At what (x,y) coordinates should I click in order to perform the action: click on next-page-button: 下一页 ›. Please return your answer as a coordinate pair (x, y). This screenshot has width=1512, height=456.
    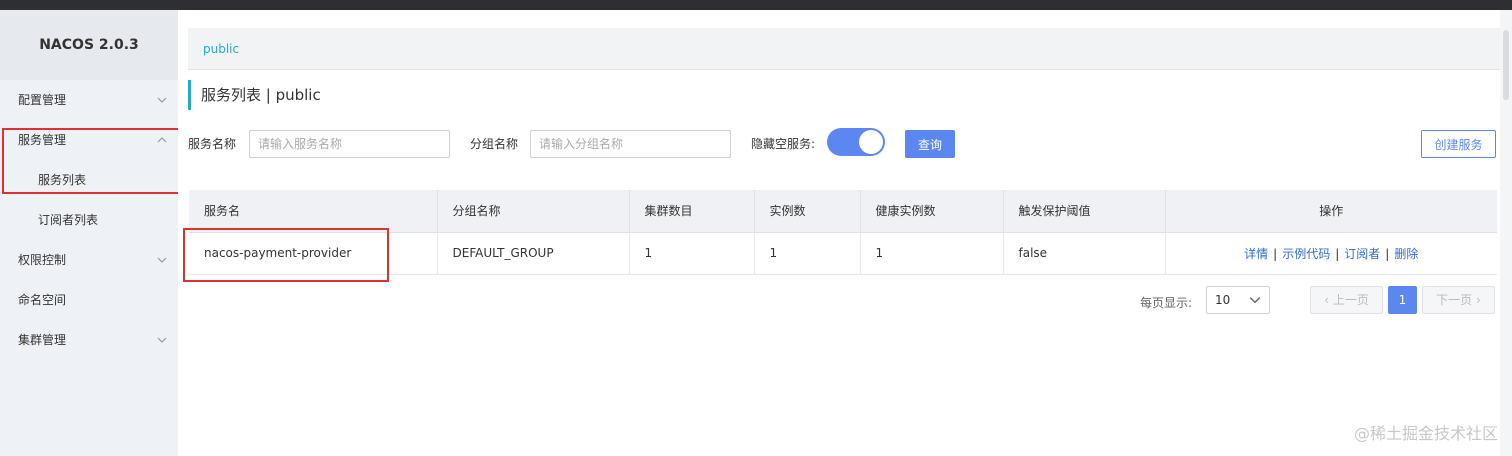
    Looking at the image, I should click on (1458, 300).